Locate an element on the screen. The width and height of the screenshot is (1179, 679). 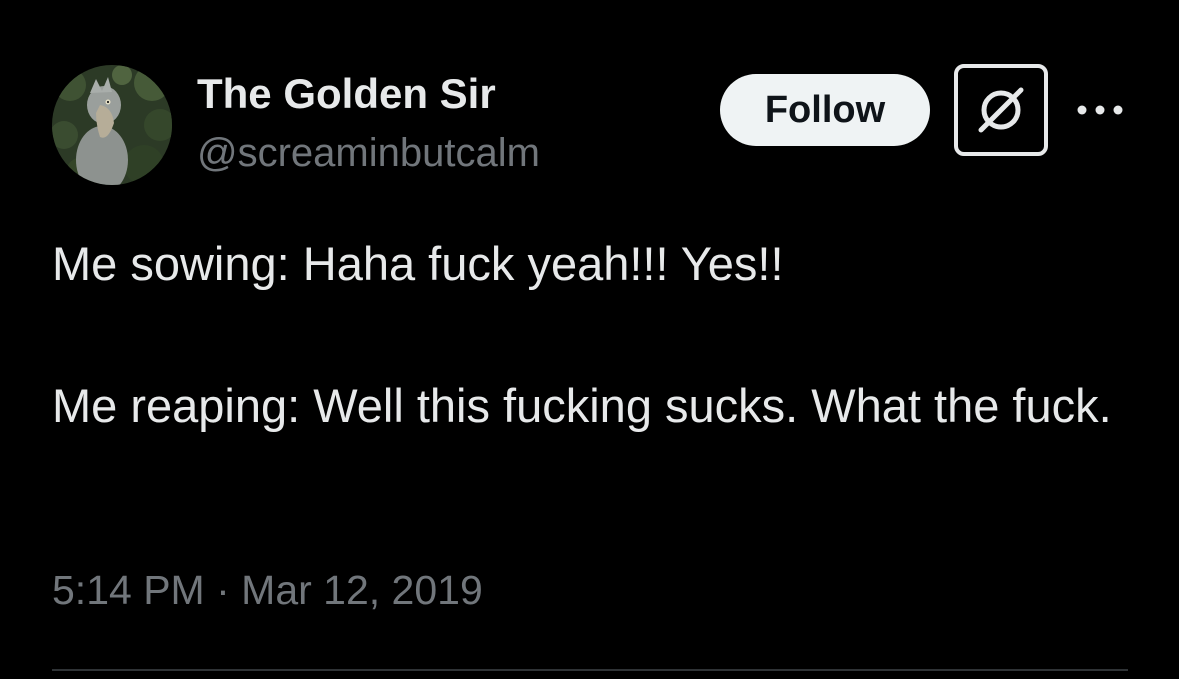
grok-button is located at coordinates (1001, 110).